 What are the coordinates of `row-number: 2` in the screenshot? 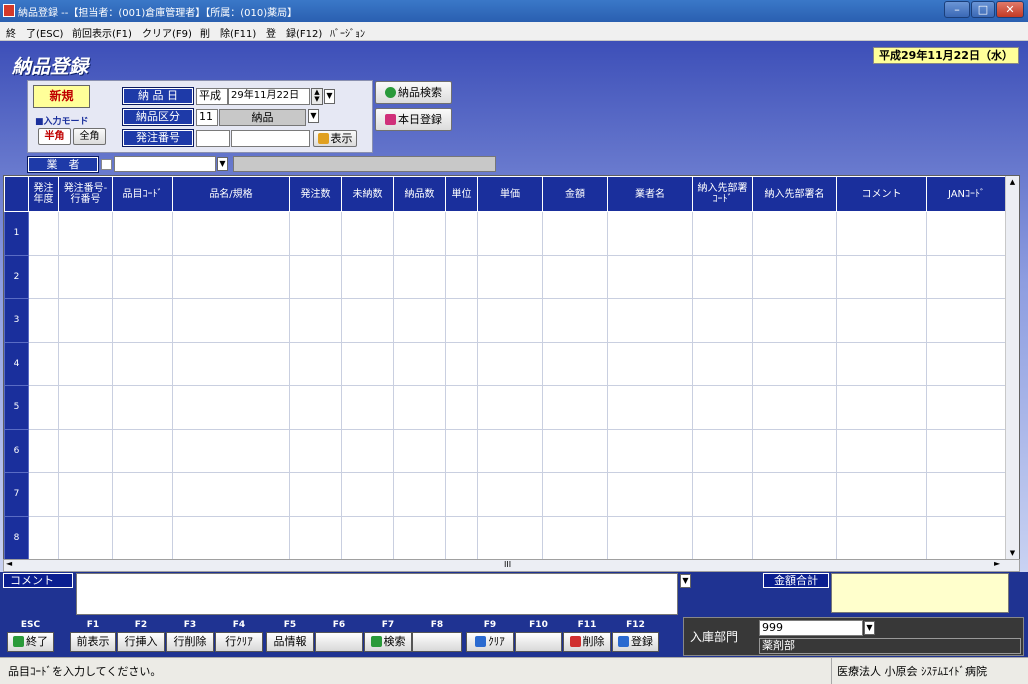 It's located at (16, 276).